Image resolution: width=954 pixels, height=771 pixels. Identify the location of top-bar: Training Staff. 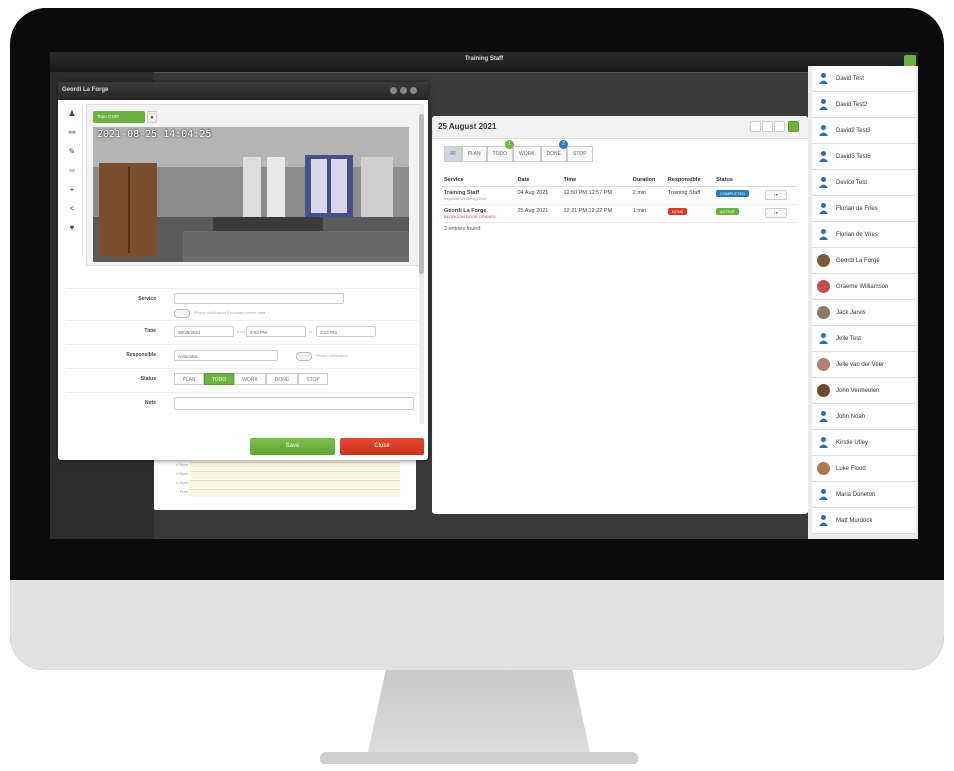
(484, 62).